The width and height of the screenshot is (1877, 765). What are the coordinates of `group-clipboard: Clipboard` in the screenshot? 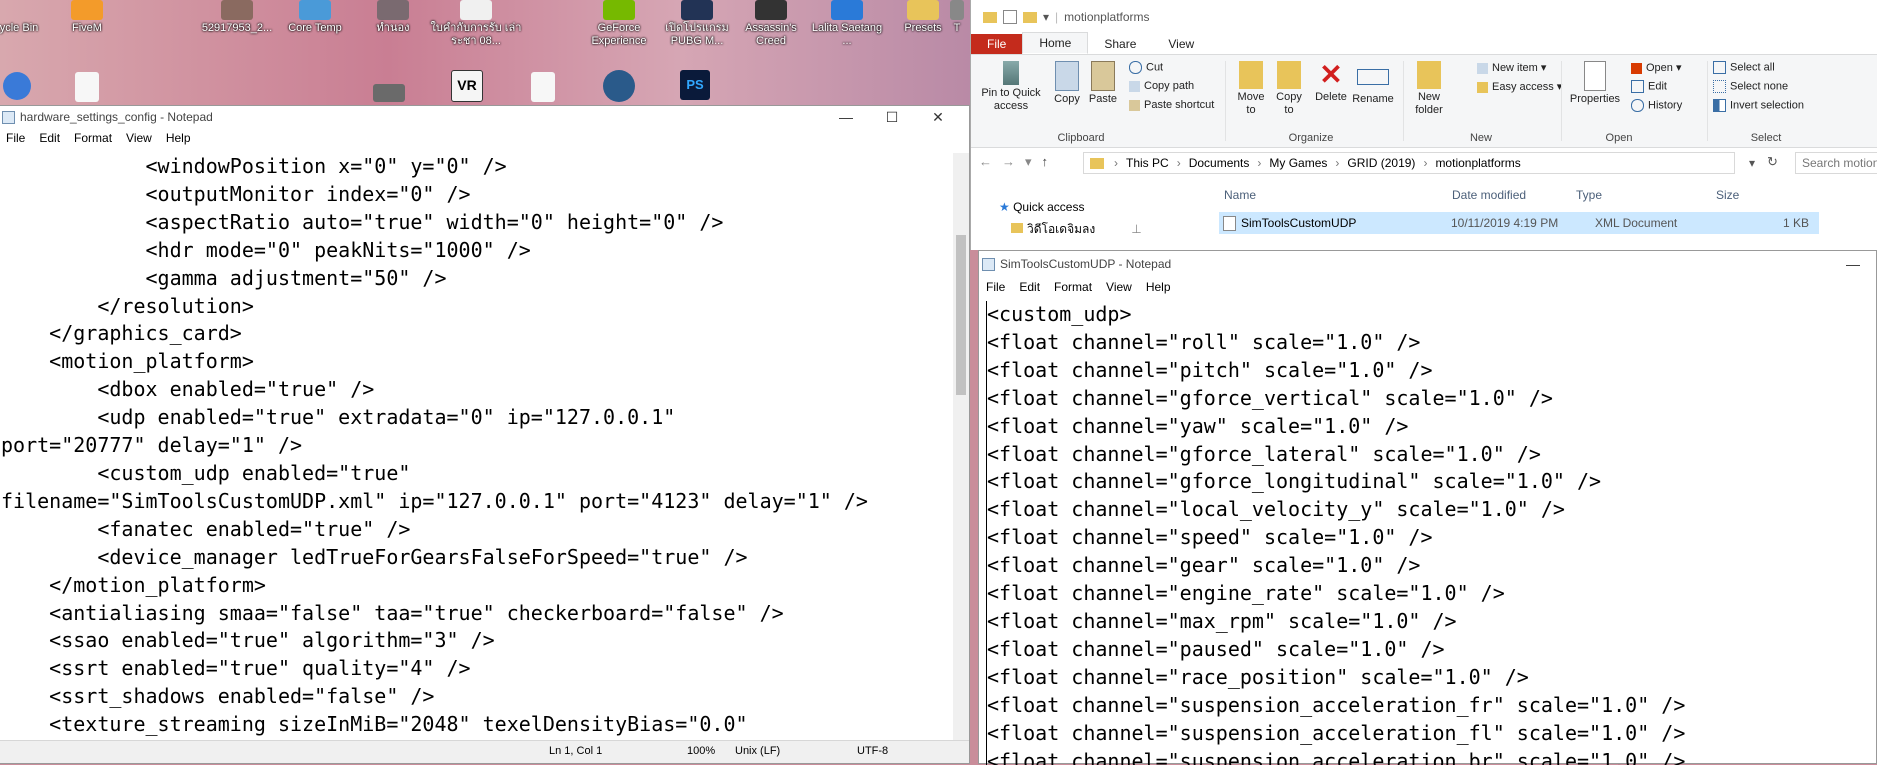 It's located at (1081, 138).